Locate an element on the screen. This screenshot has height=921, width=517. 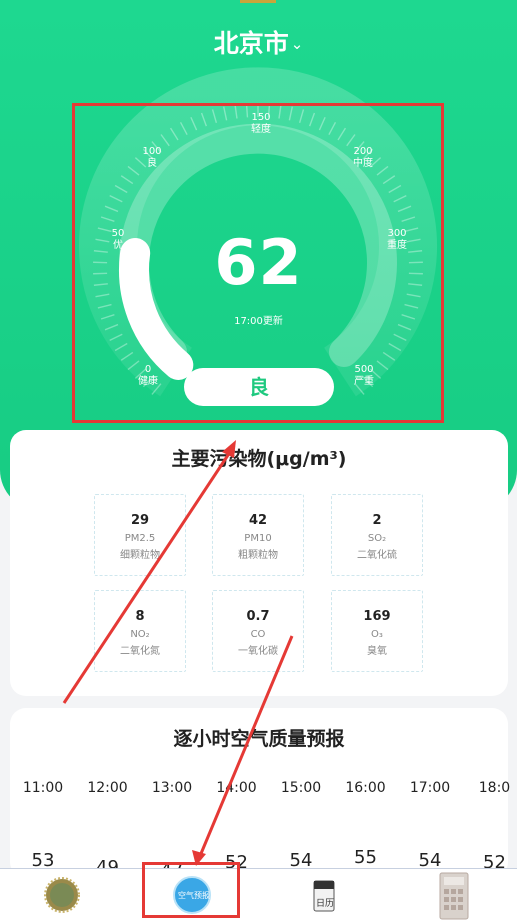
calendar-icon is located at coordinates (324, 896).